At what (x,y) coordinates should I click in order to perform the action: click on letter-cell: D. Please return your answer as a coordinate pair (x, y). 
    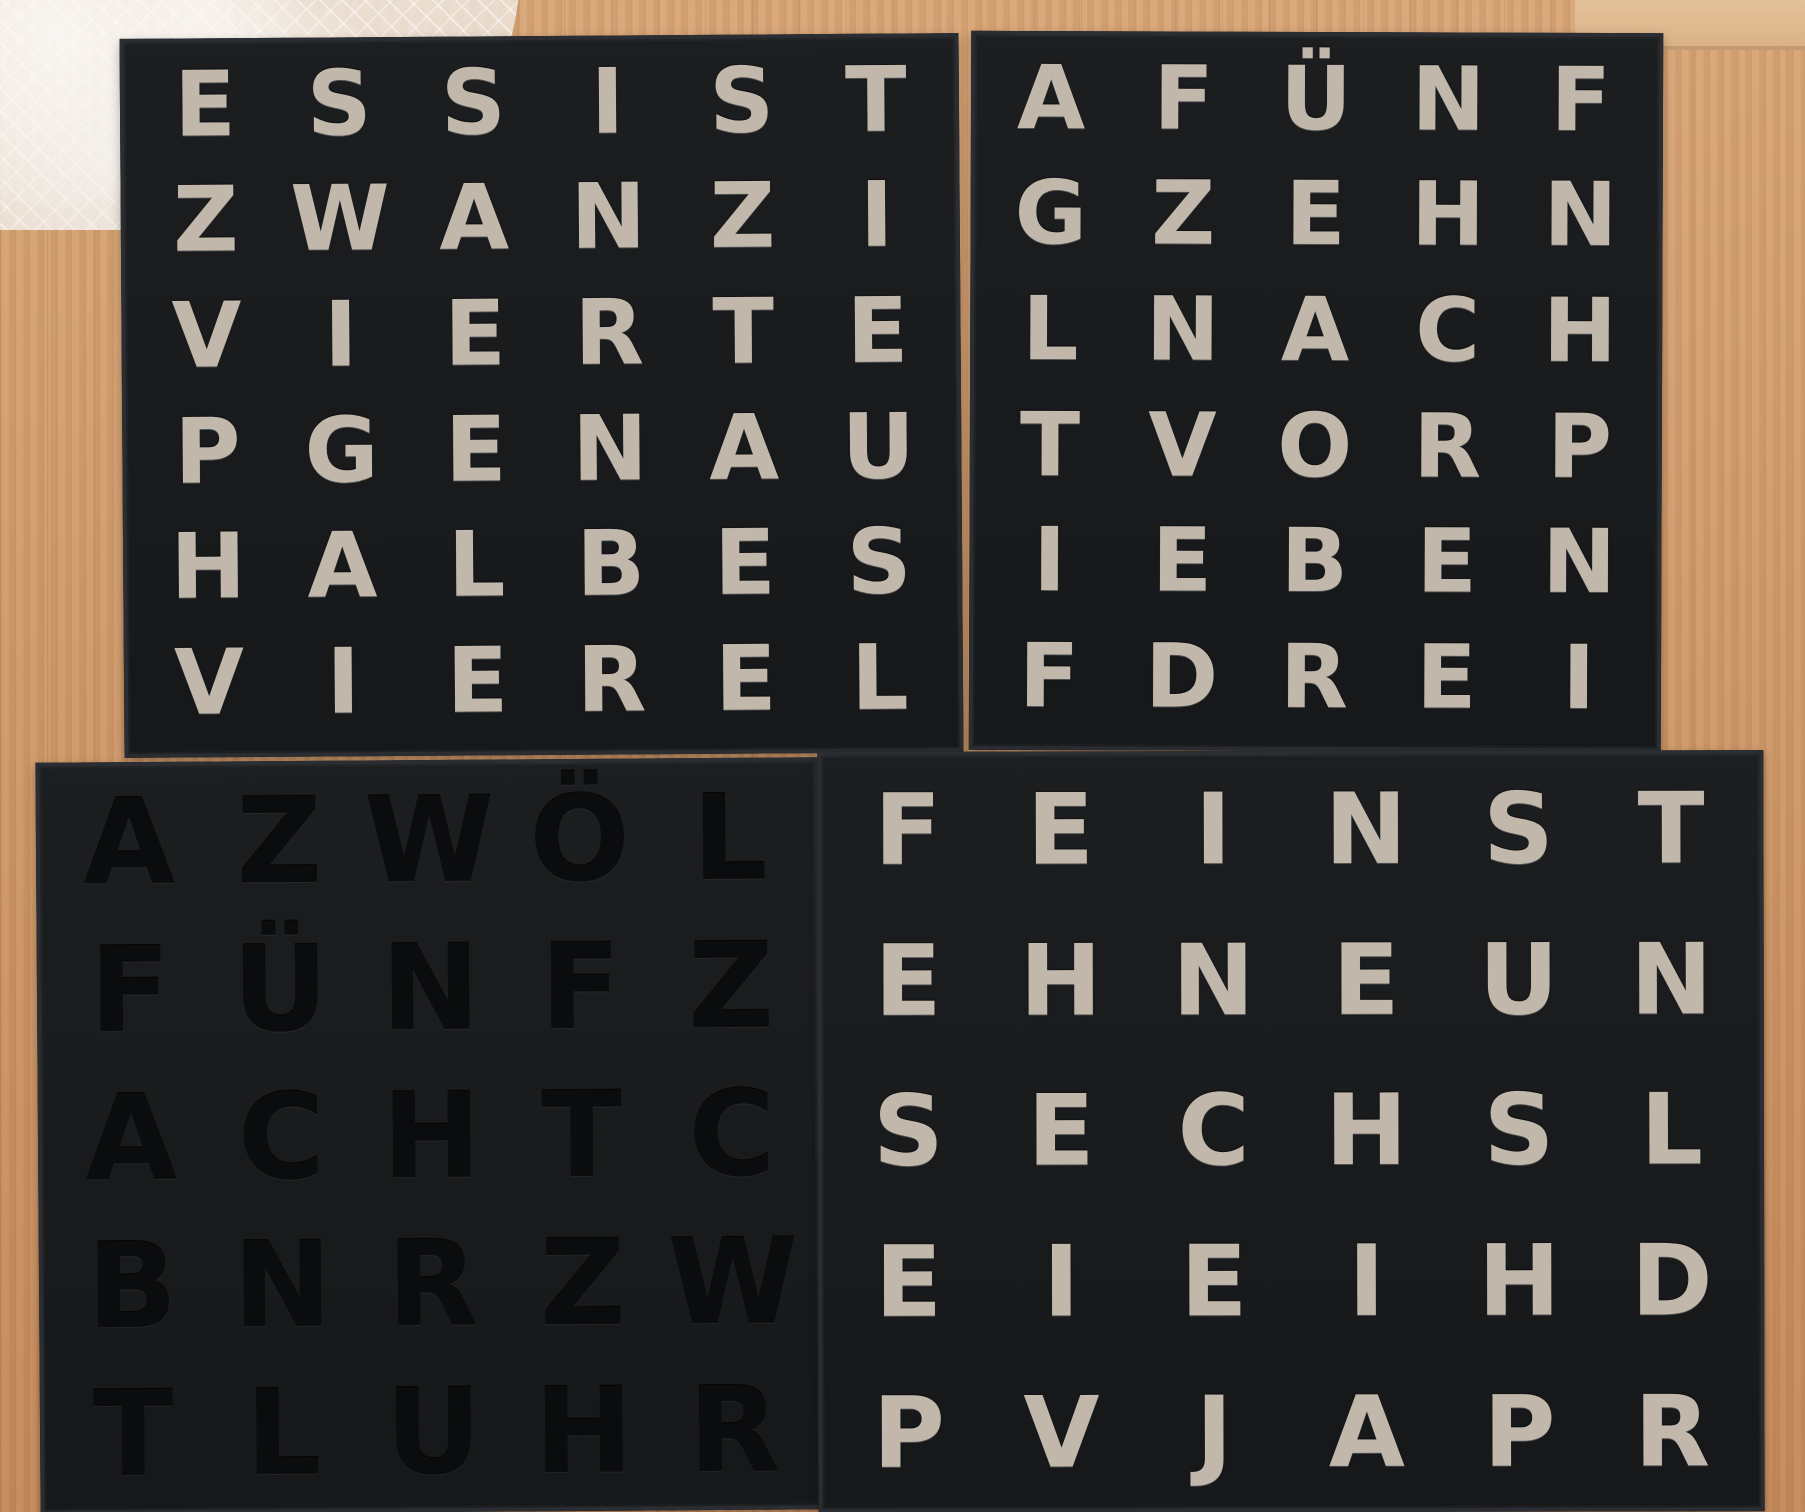
    Looking at the image, I should click on (1672, 1281).